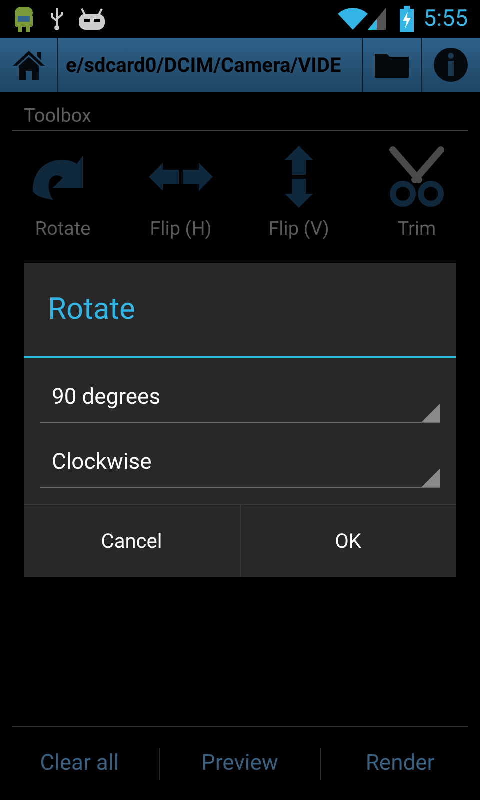 Image resolution: width=480 pixels, height=800 pixels. What do you see at coordinates (24, 19) in the screenshot?
I see `android-robot-icon` at bounding box center [24, 19].